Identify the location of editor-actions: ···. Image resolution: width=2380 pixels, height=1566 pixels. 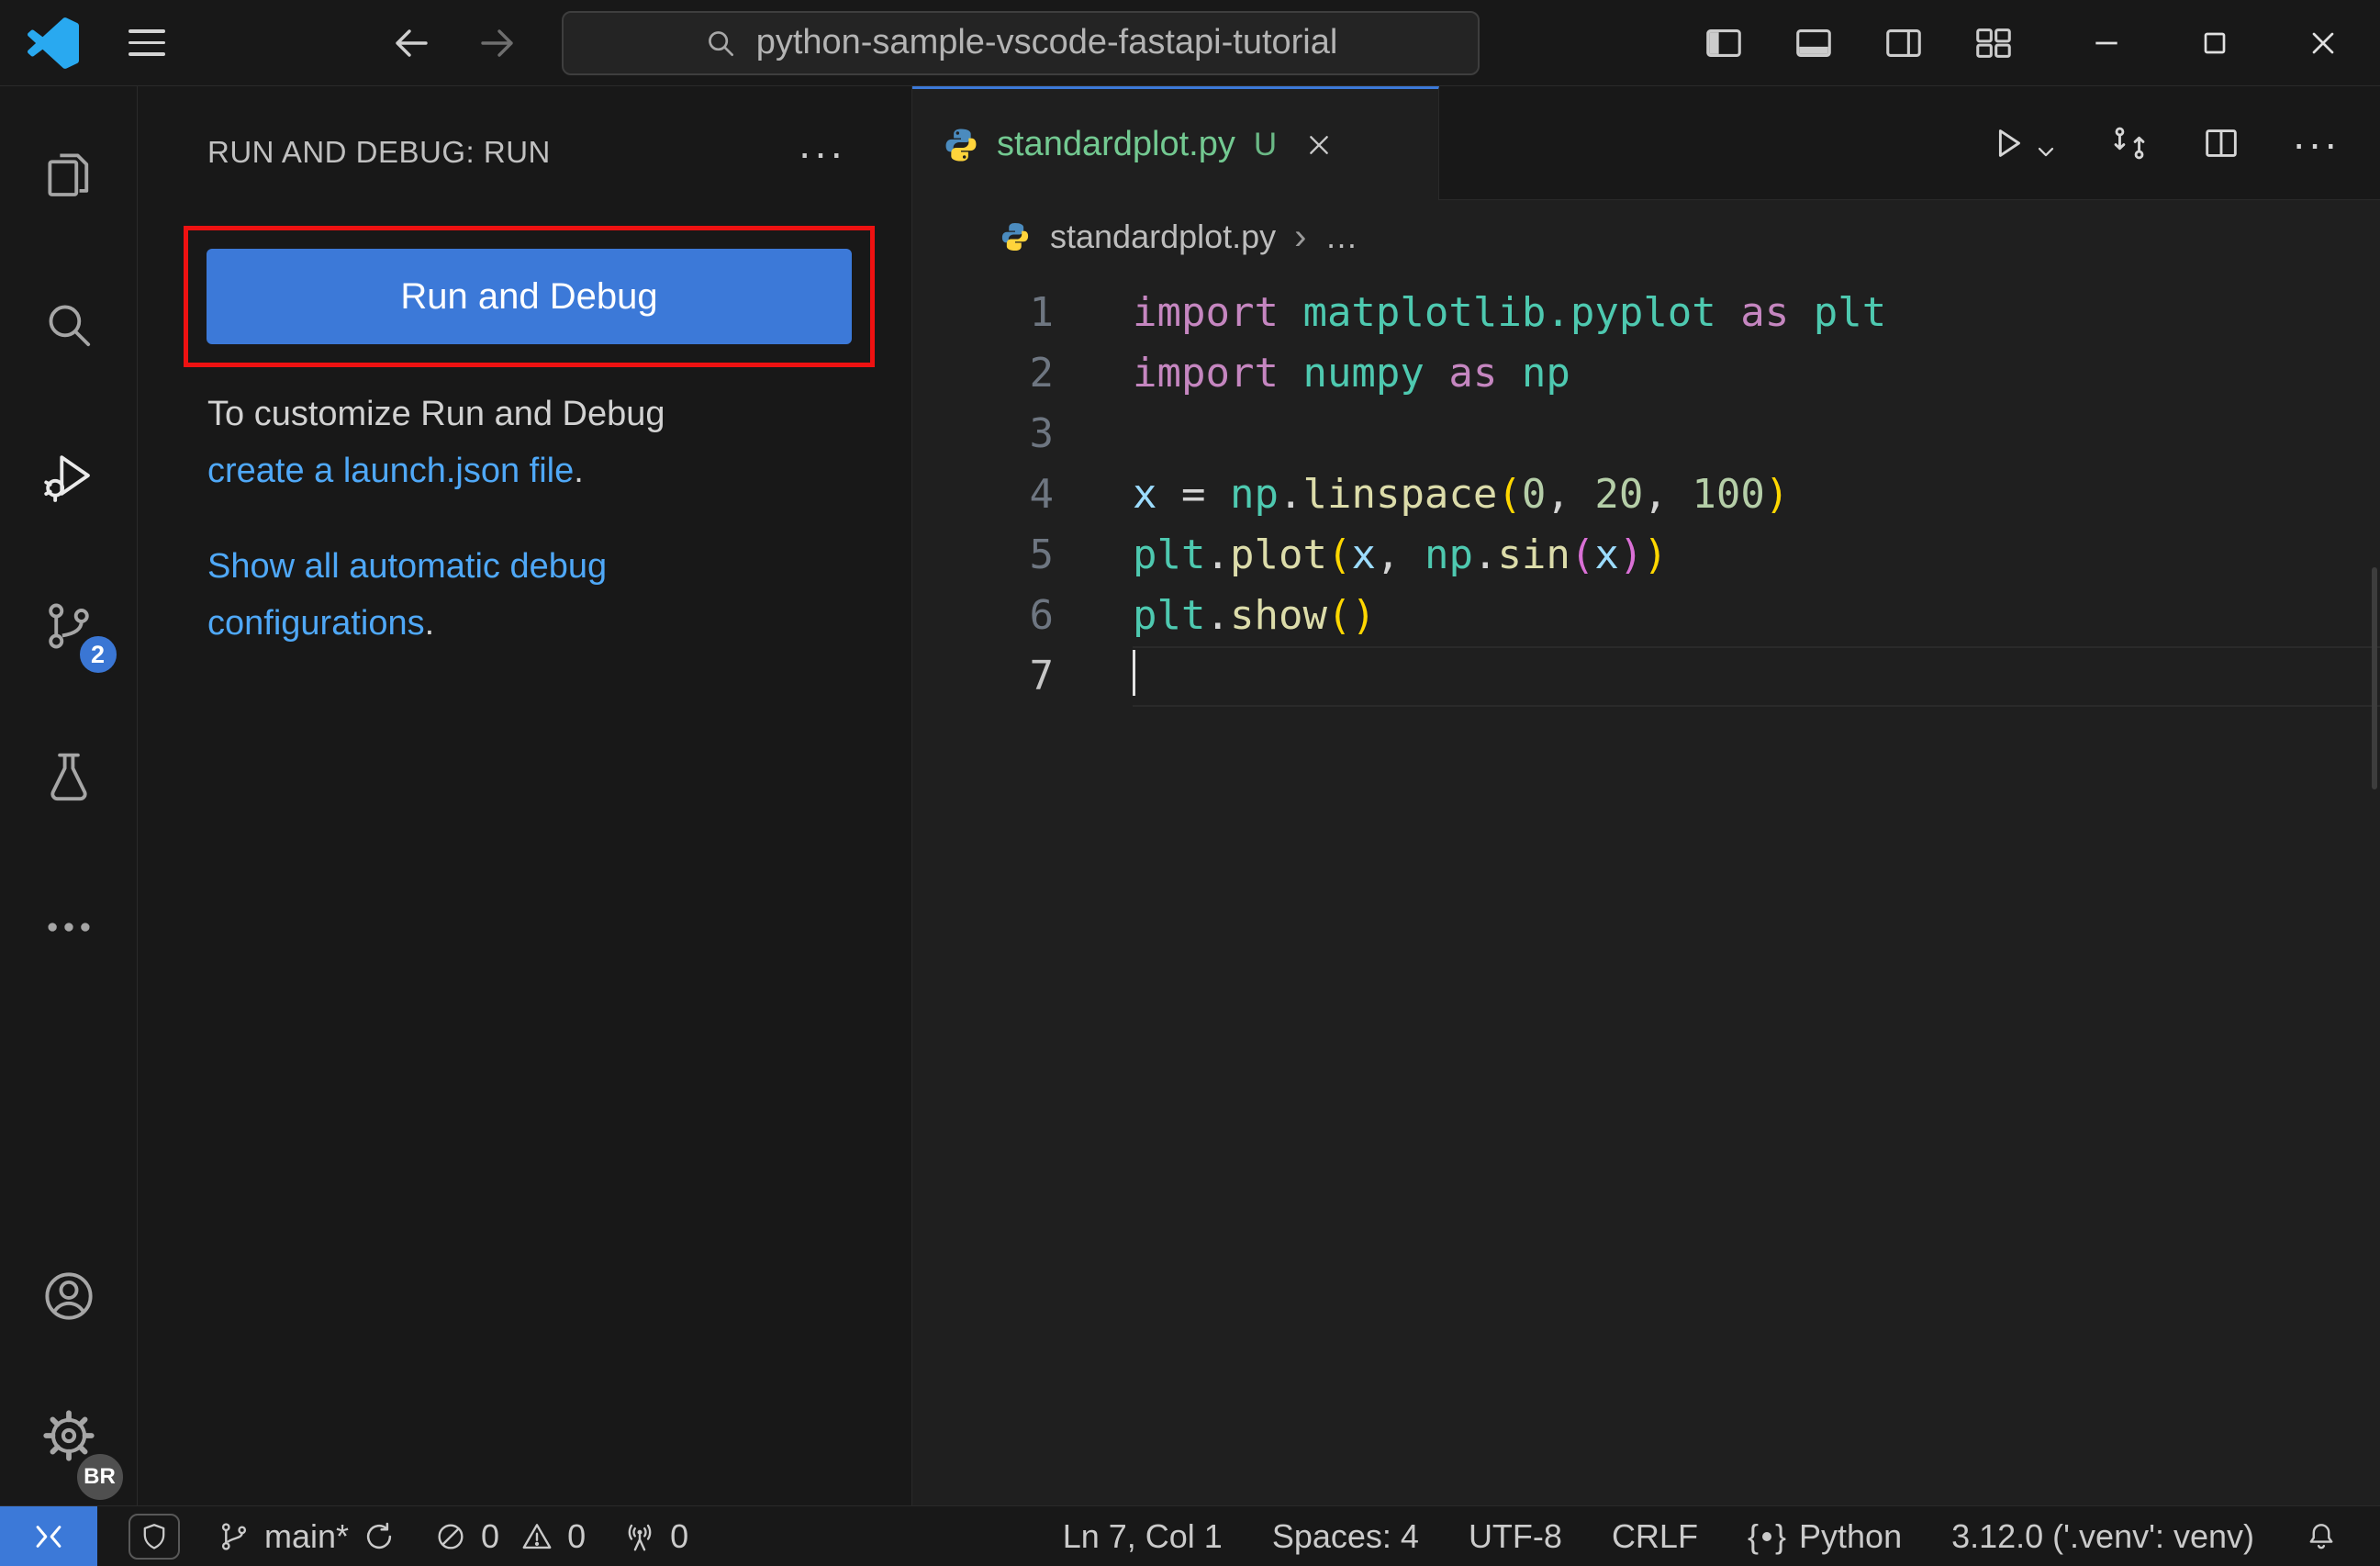
(2183, 142).